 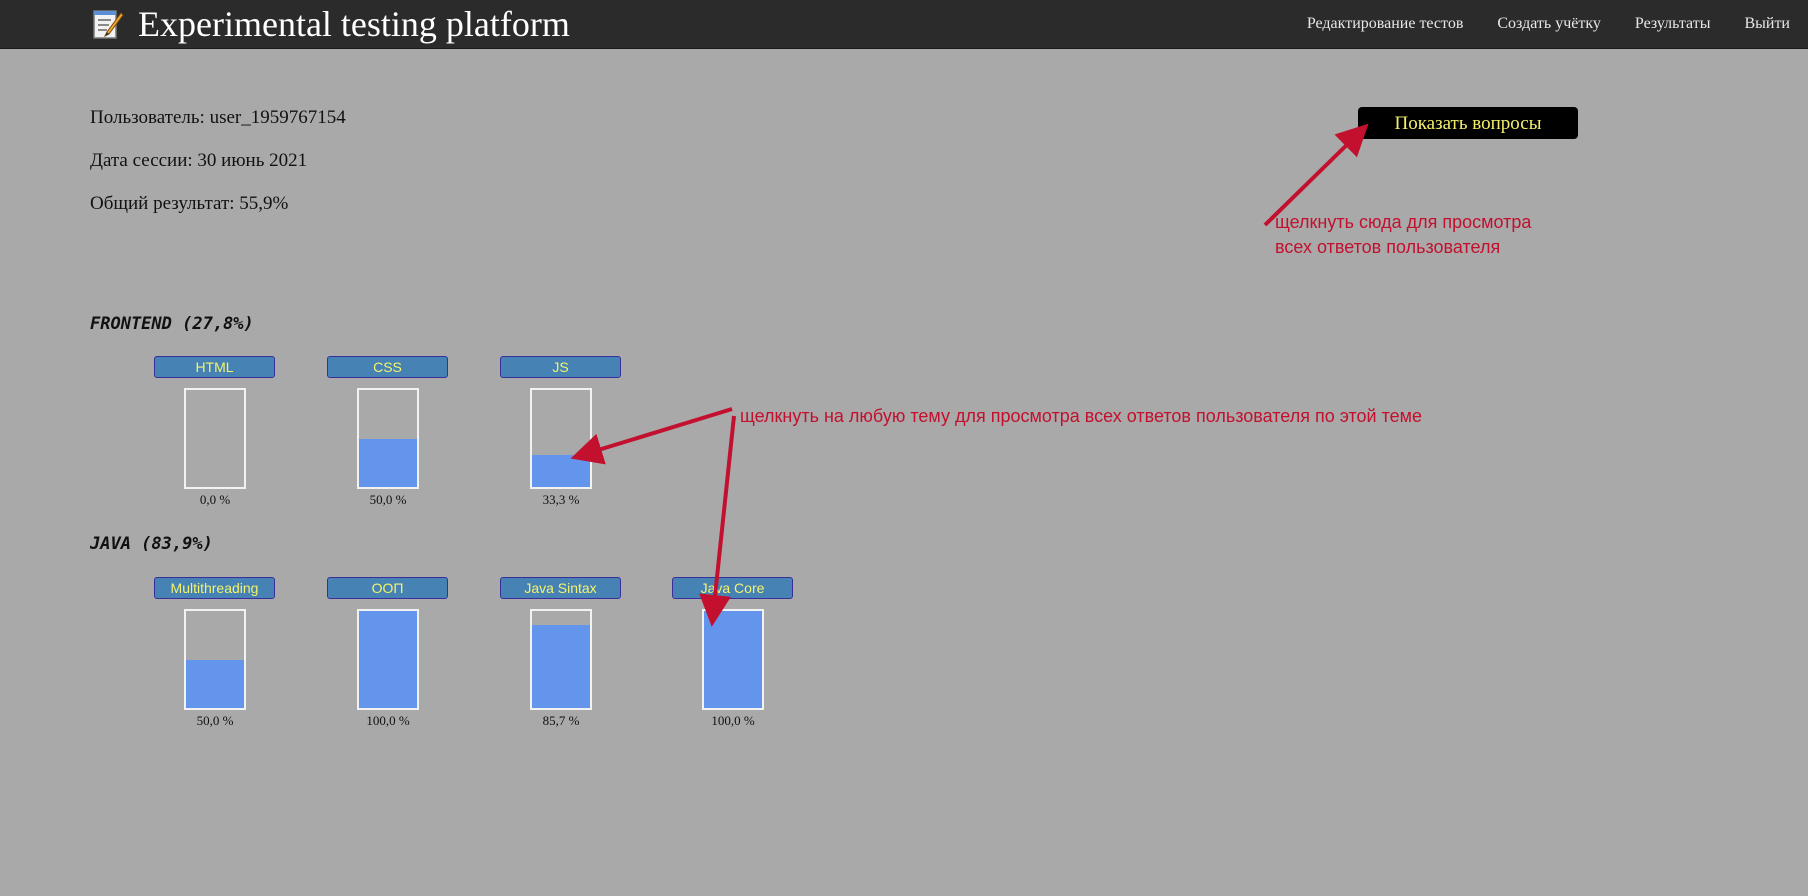 I want to click on brand: Experimental testing platform, so click(x=331, y=24).